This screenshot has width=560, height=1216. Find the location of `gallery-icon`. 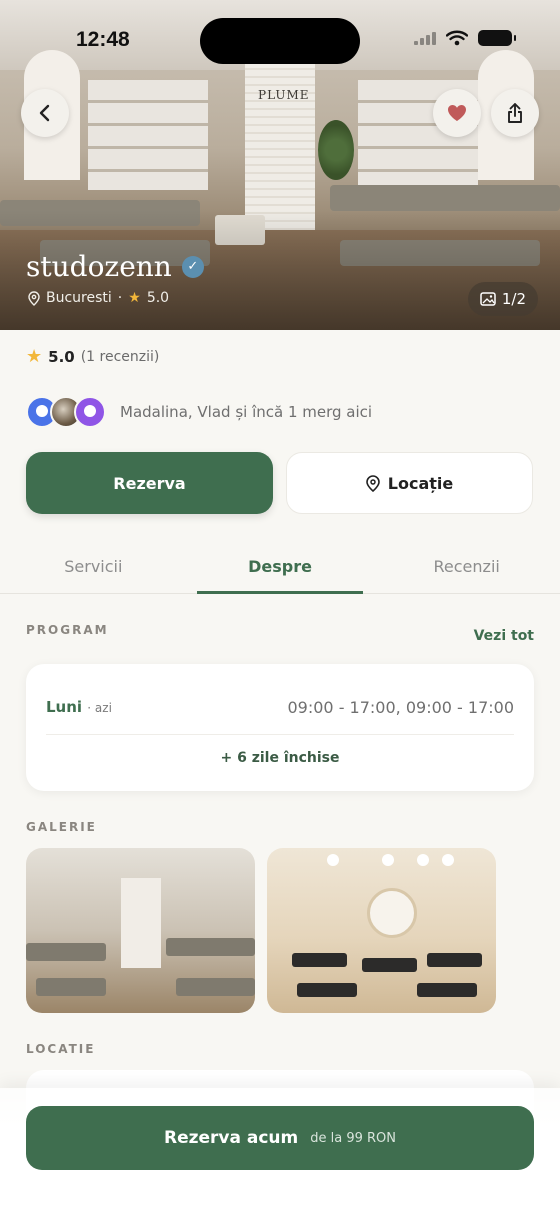

gallery-icon is located at coordinates (488, 299).